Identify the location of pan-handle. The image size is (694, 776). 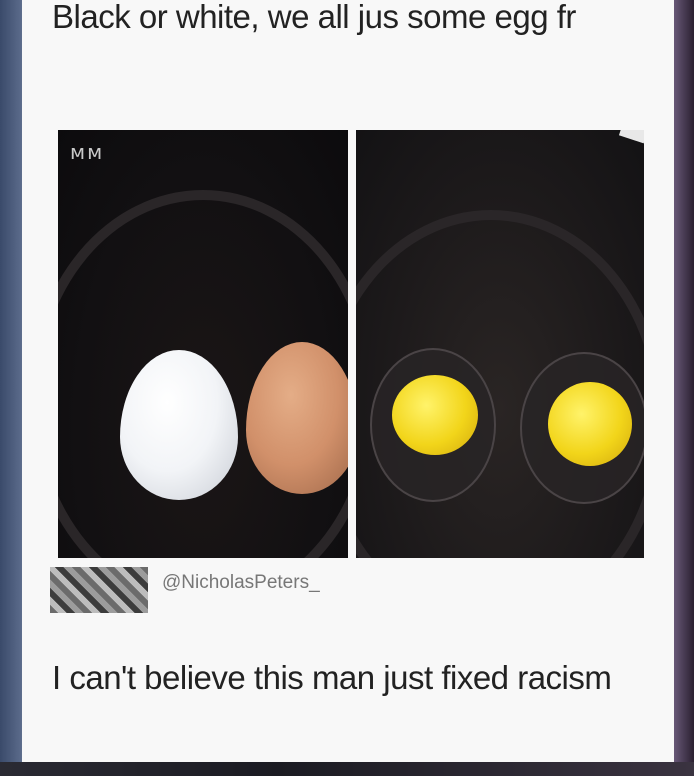
(631, 137).